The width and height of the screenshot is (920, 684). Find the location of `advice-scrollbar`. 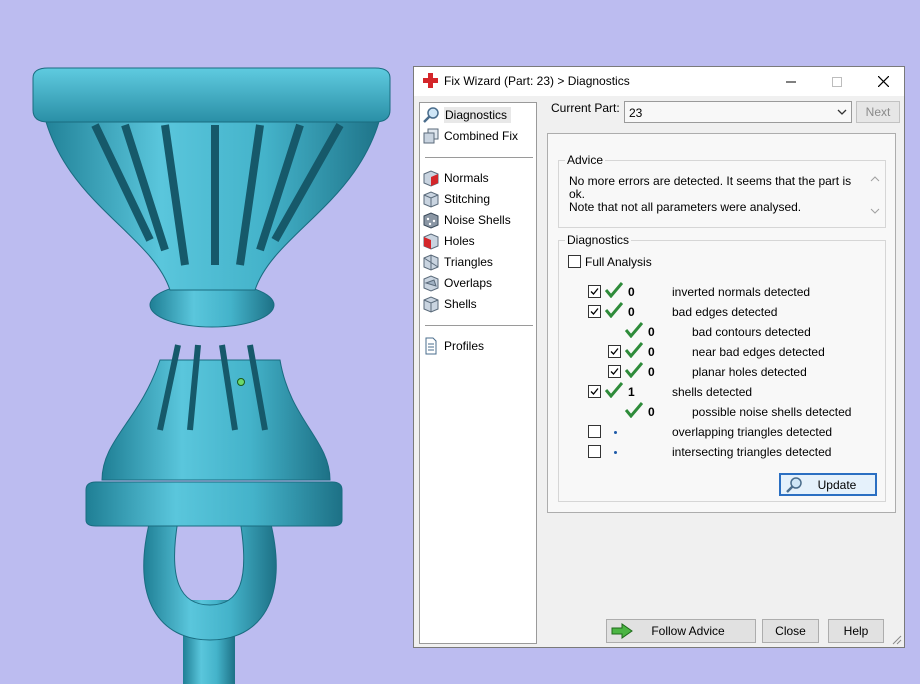

advice-scrollbar is located at coordinates (875, 195).